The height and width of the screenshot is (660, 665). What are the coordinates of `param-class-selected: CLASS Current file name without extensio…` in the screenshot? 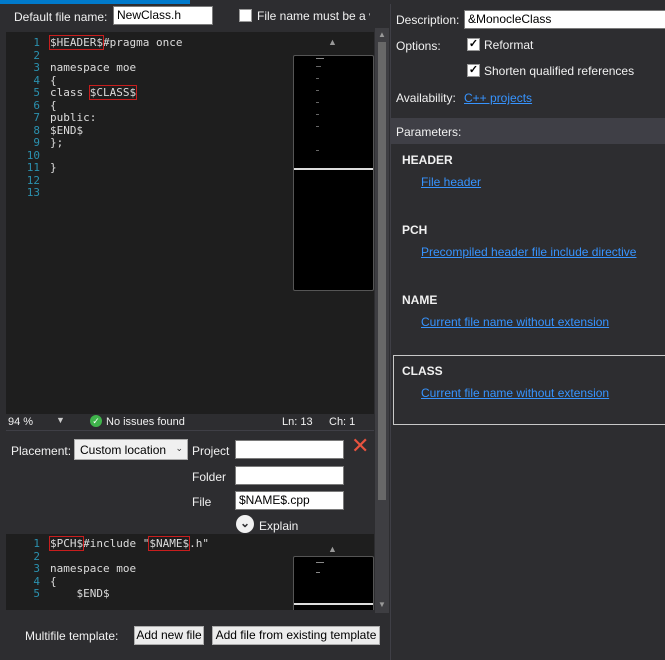 It's located at (529, 390).